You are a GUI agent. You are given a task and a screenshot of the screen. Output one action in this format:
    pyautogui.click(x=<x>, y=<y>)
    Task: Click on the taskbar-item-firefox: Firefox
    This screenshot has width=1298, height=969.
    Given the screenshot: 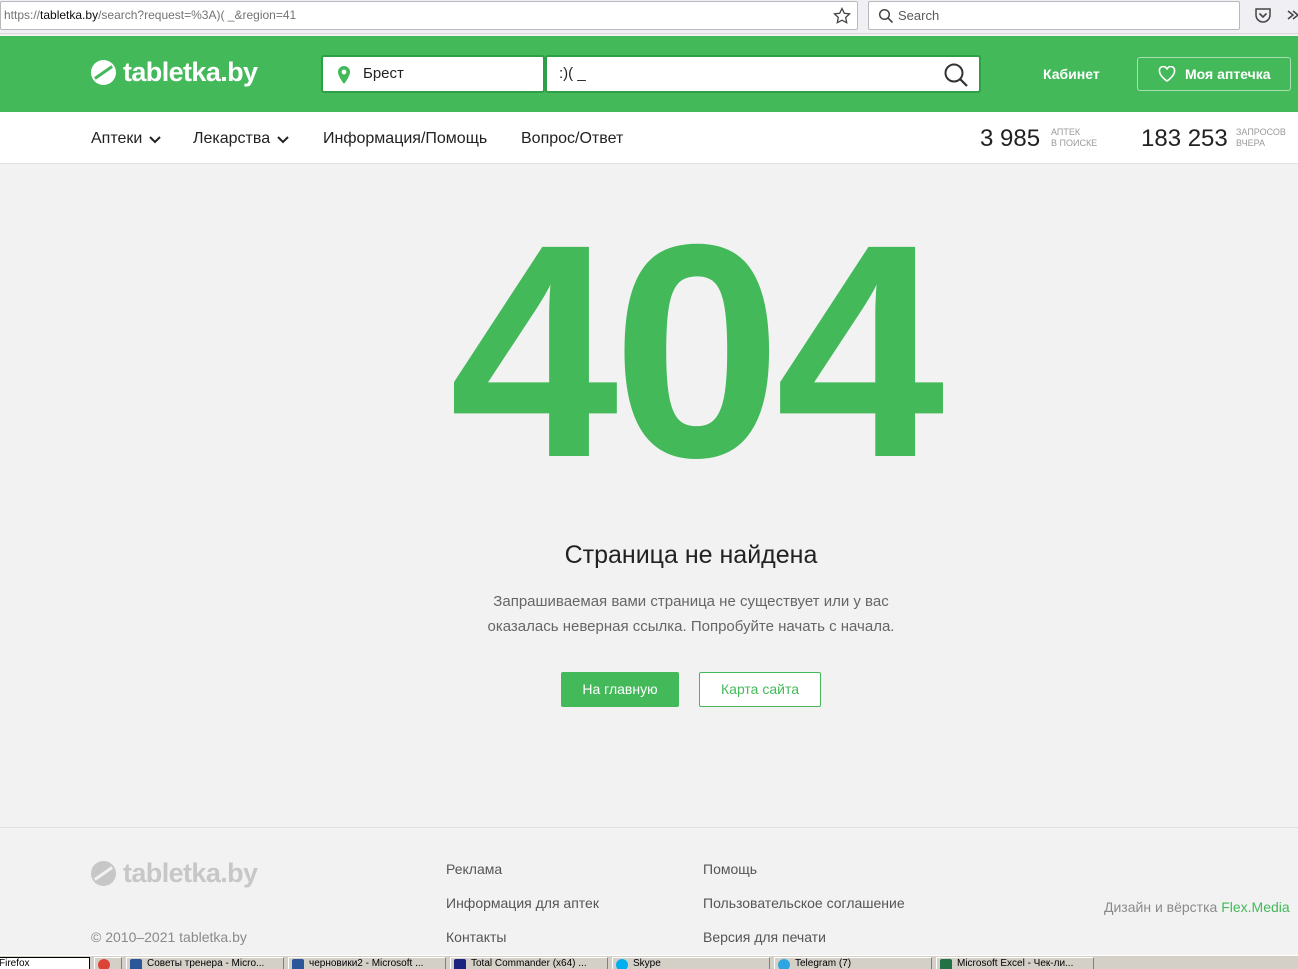 What is the action you would take?
    pyautogui.click(x=45, y=963)
    